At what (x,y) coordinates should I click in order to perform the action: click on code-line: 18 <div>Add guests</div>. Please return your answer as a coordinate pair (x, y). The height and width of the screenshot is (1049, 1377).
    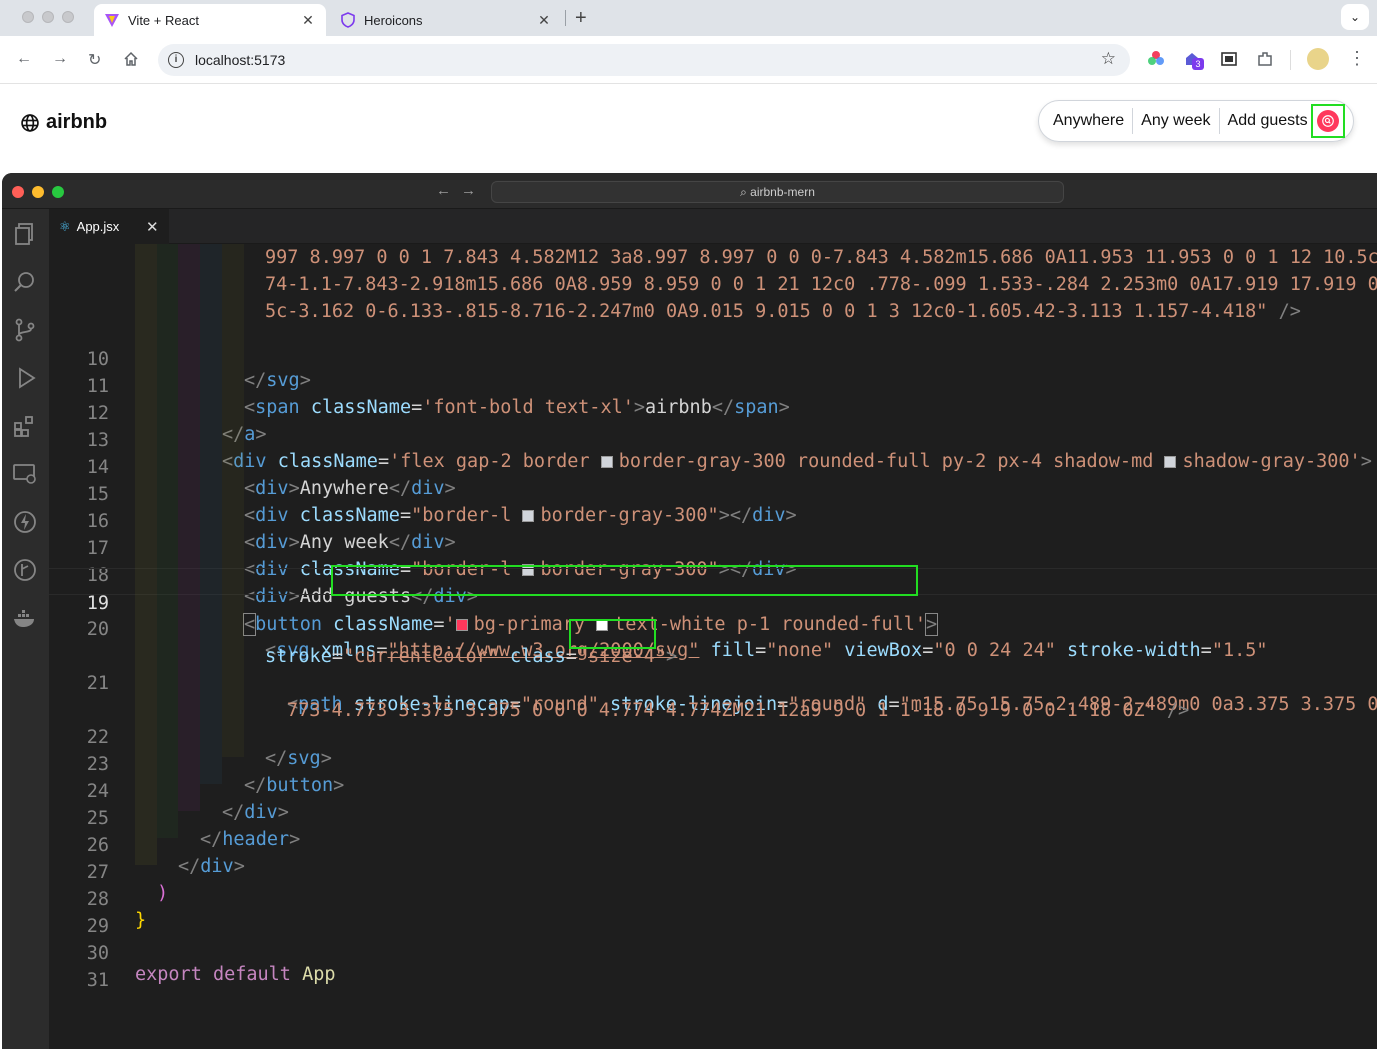
    Looking at the image, I should click on (713, 574).